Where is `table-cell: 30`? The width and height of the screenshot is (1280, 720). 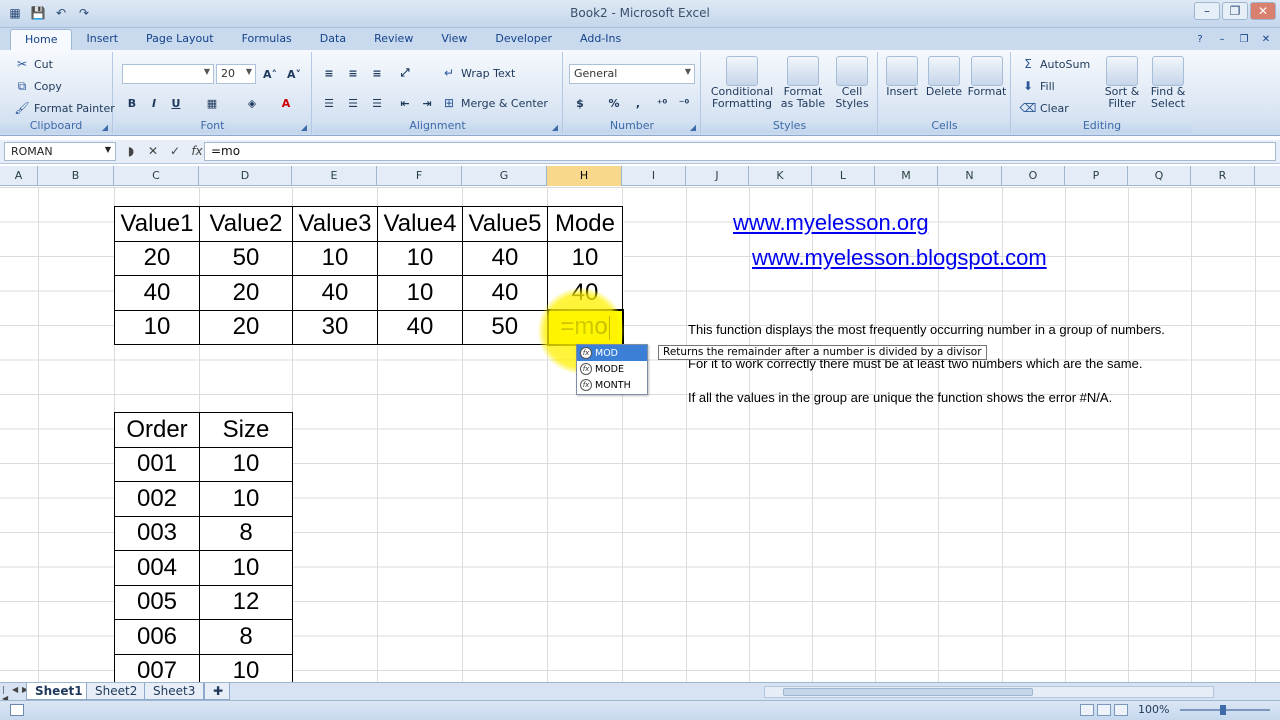 table-cell: 30 is located at coordinates (335, 327).